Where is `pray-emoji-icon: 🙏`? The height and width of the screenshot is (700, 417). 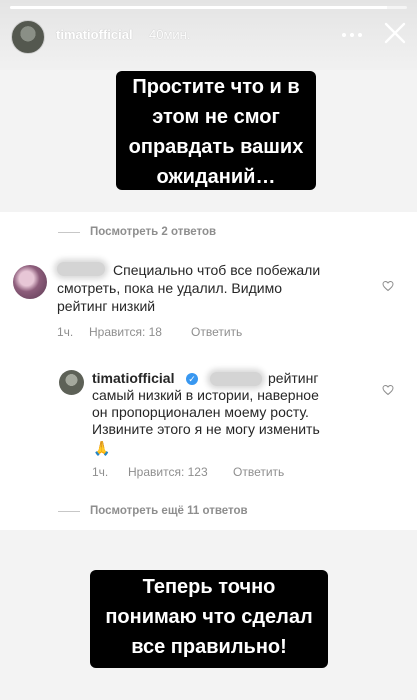 pray-emoji-icon: 🙏 is located at coordinates (102, 448).